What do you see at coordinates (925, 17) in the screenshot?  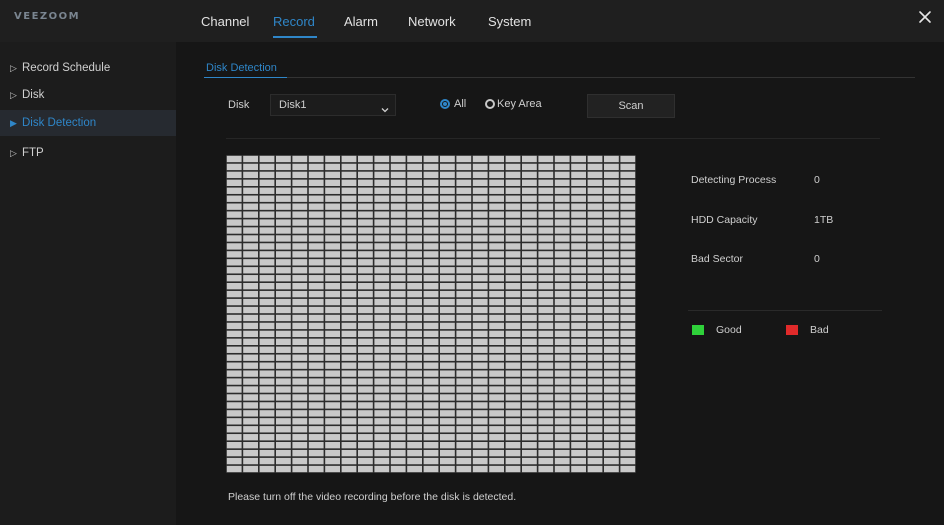 I see `close-icon` at bounding box center [925, 17].